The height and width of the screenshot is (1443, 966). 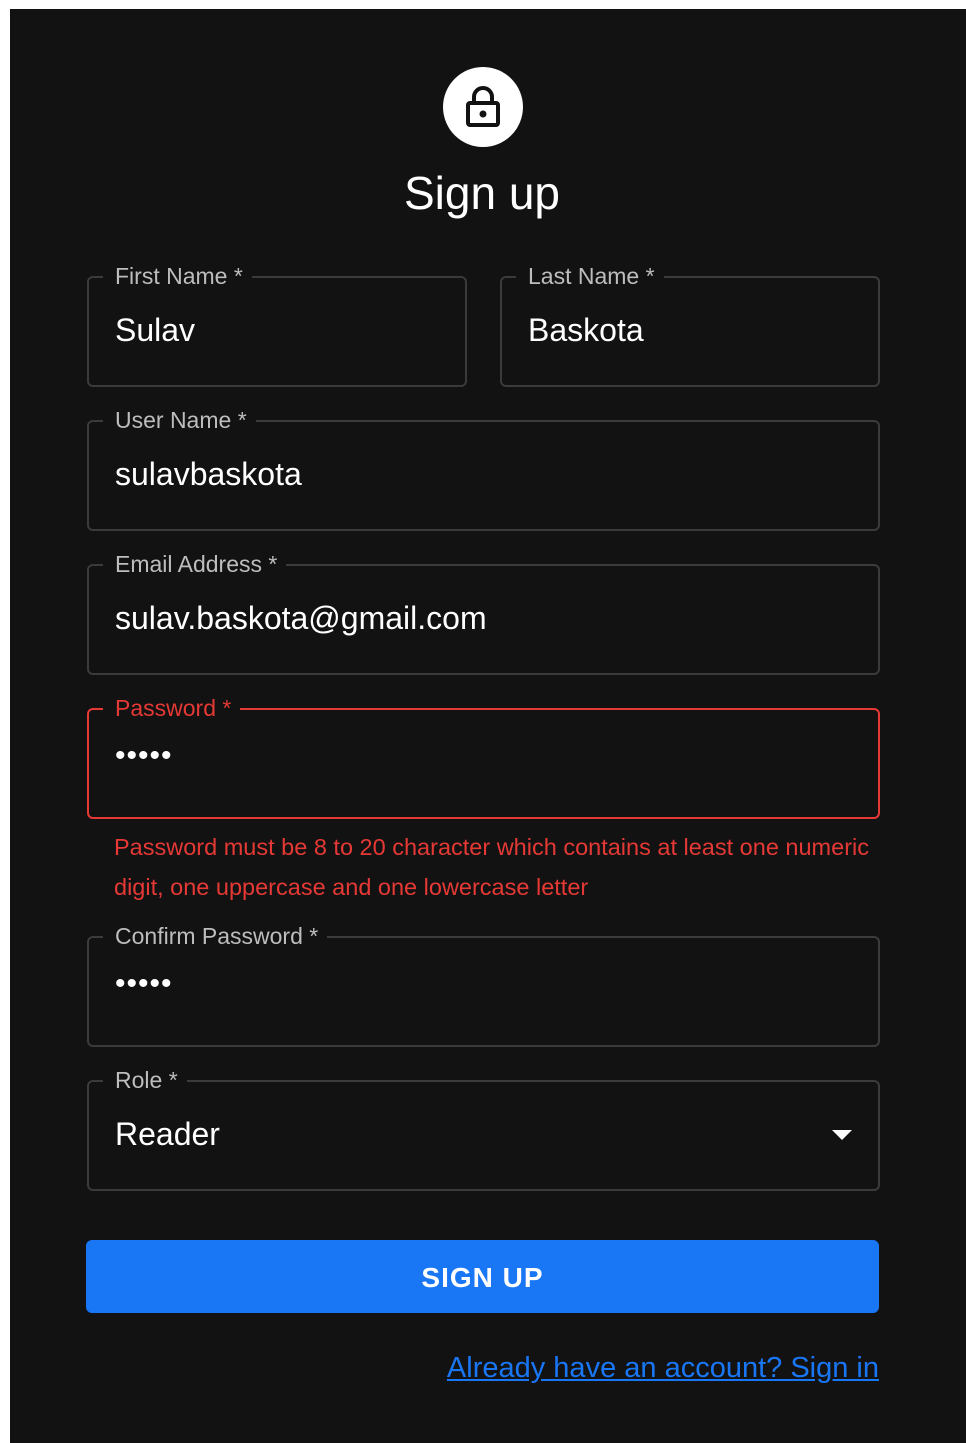 I want to click on role-label: Role *, so click(x=145, y=1080).